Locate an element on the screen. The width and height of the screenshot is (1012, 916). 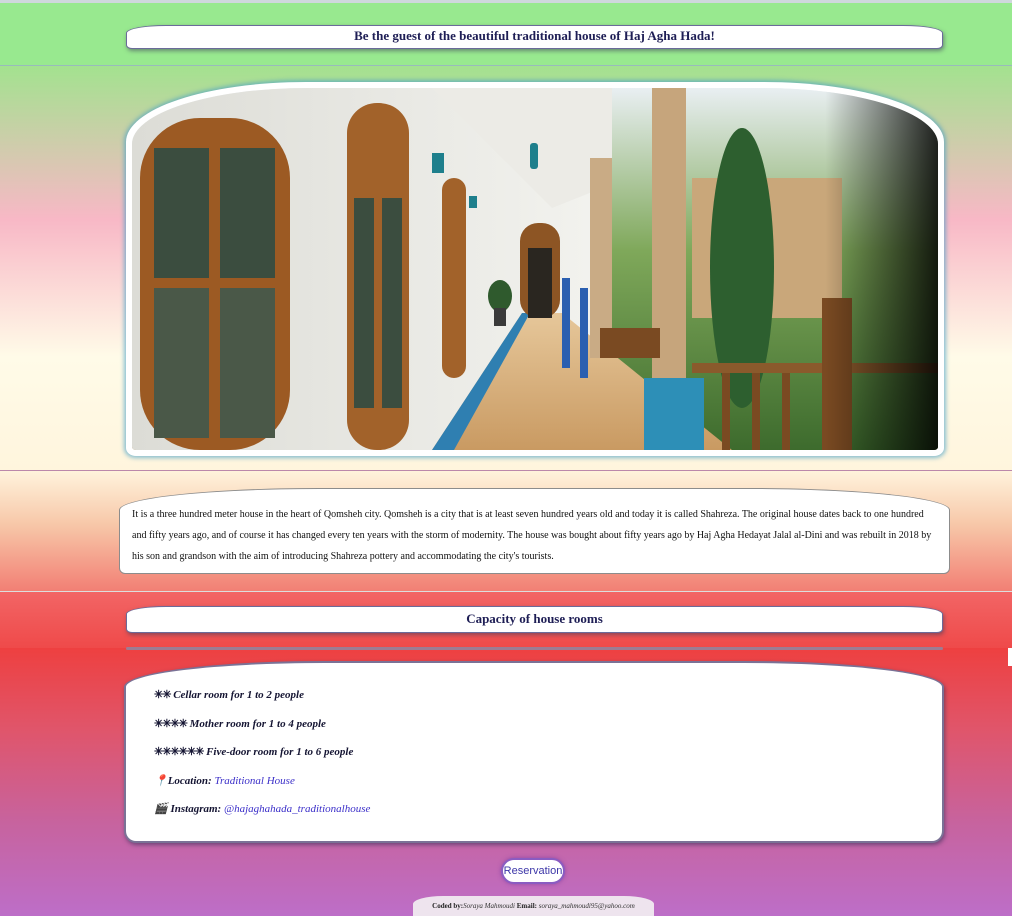
reservation-button: Reservation is located at coordinates (533, 871).